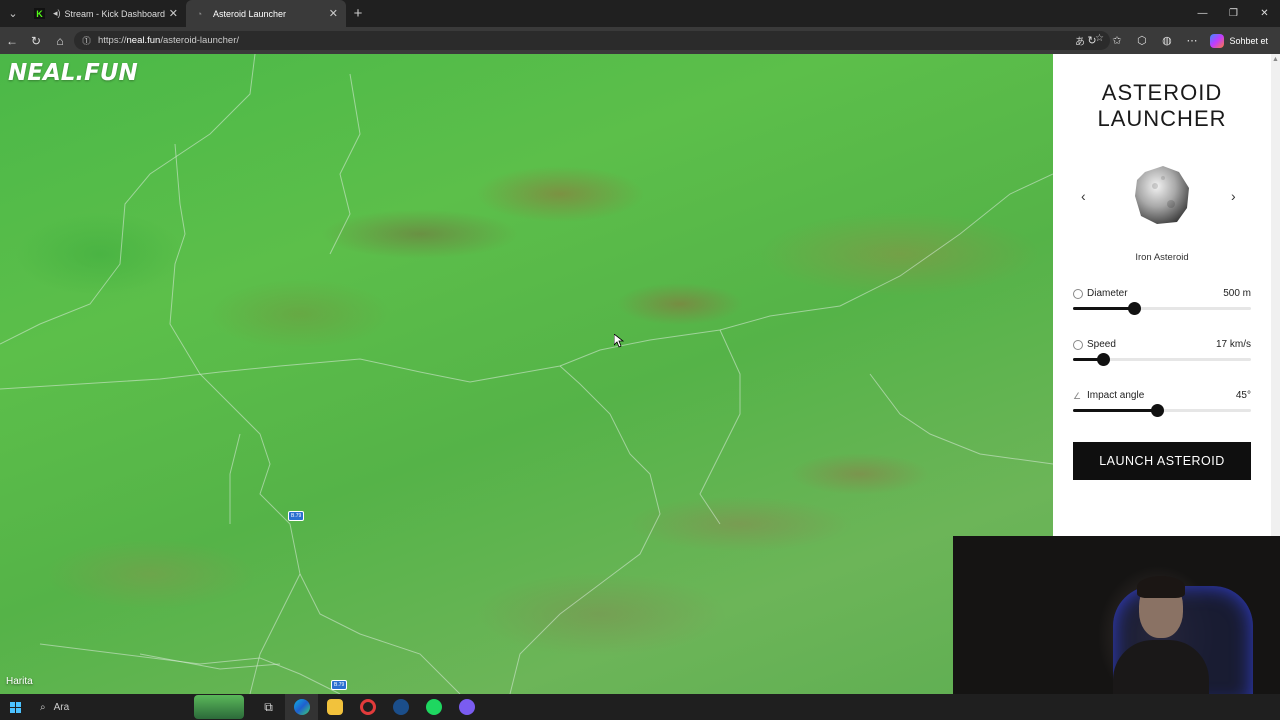 This screenshot has height=720, width=1280. I want to click on asteroid-image, so click(1162, 195).